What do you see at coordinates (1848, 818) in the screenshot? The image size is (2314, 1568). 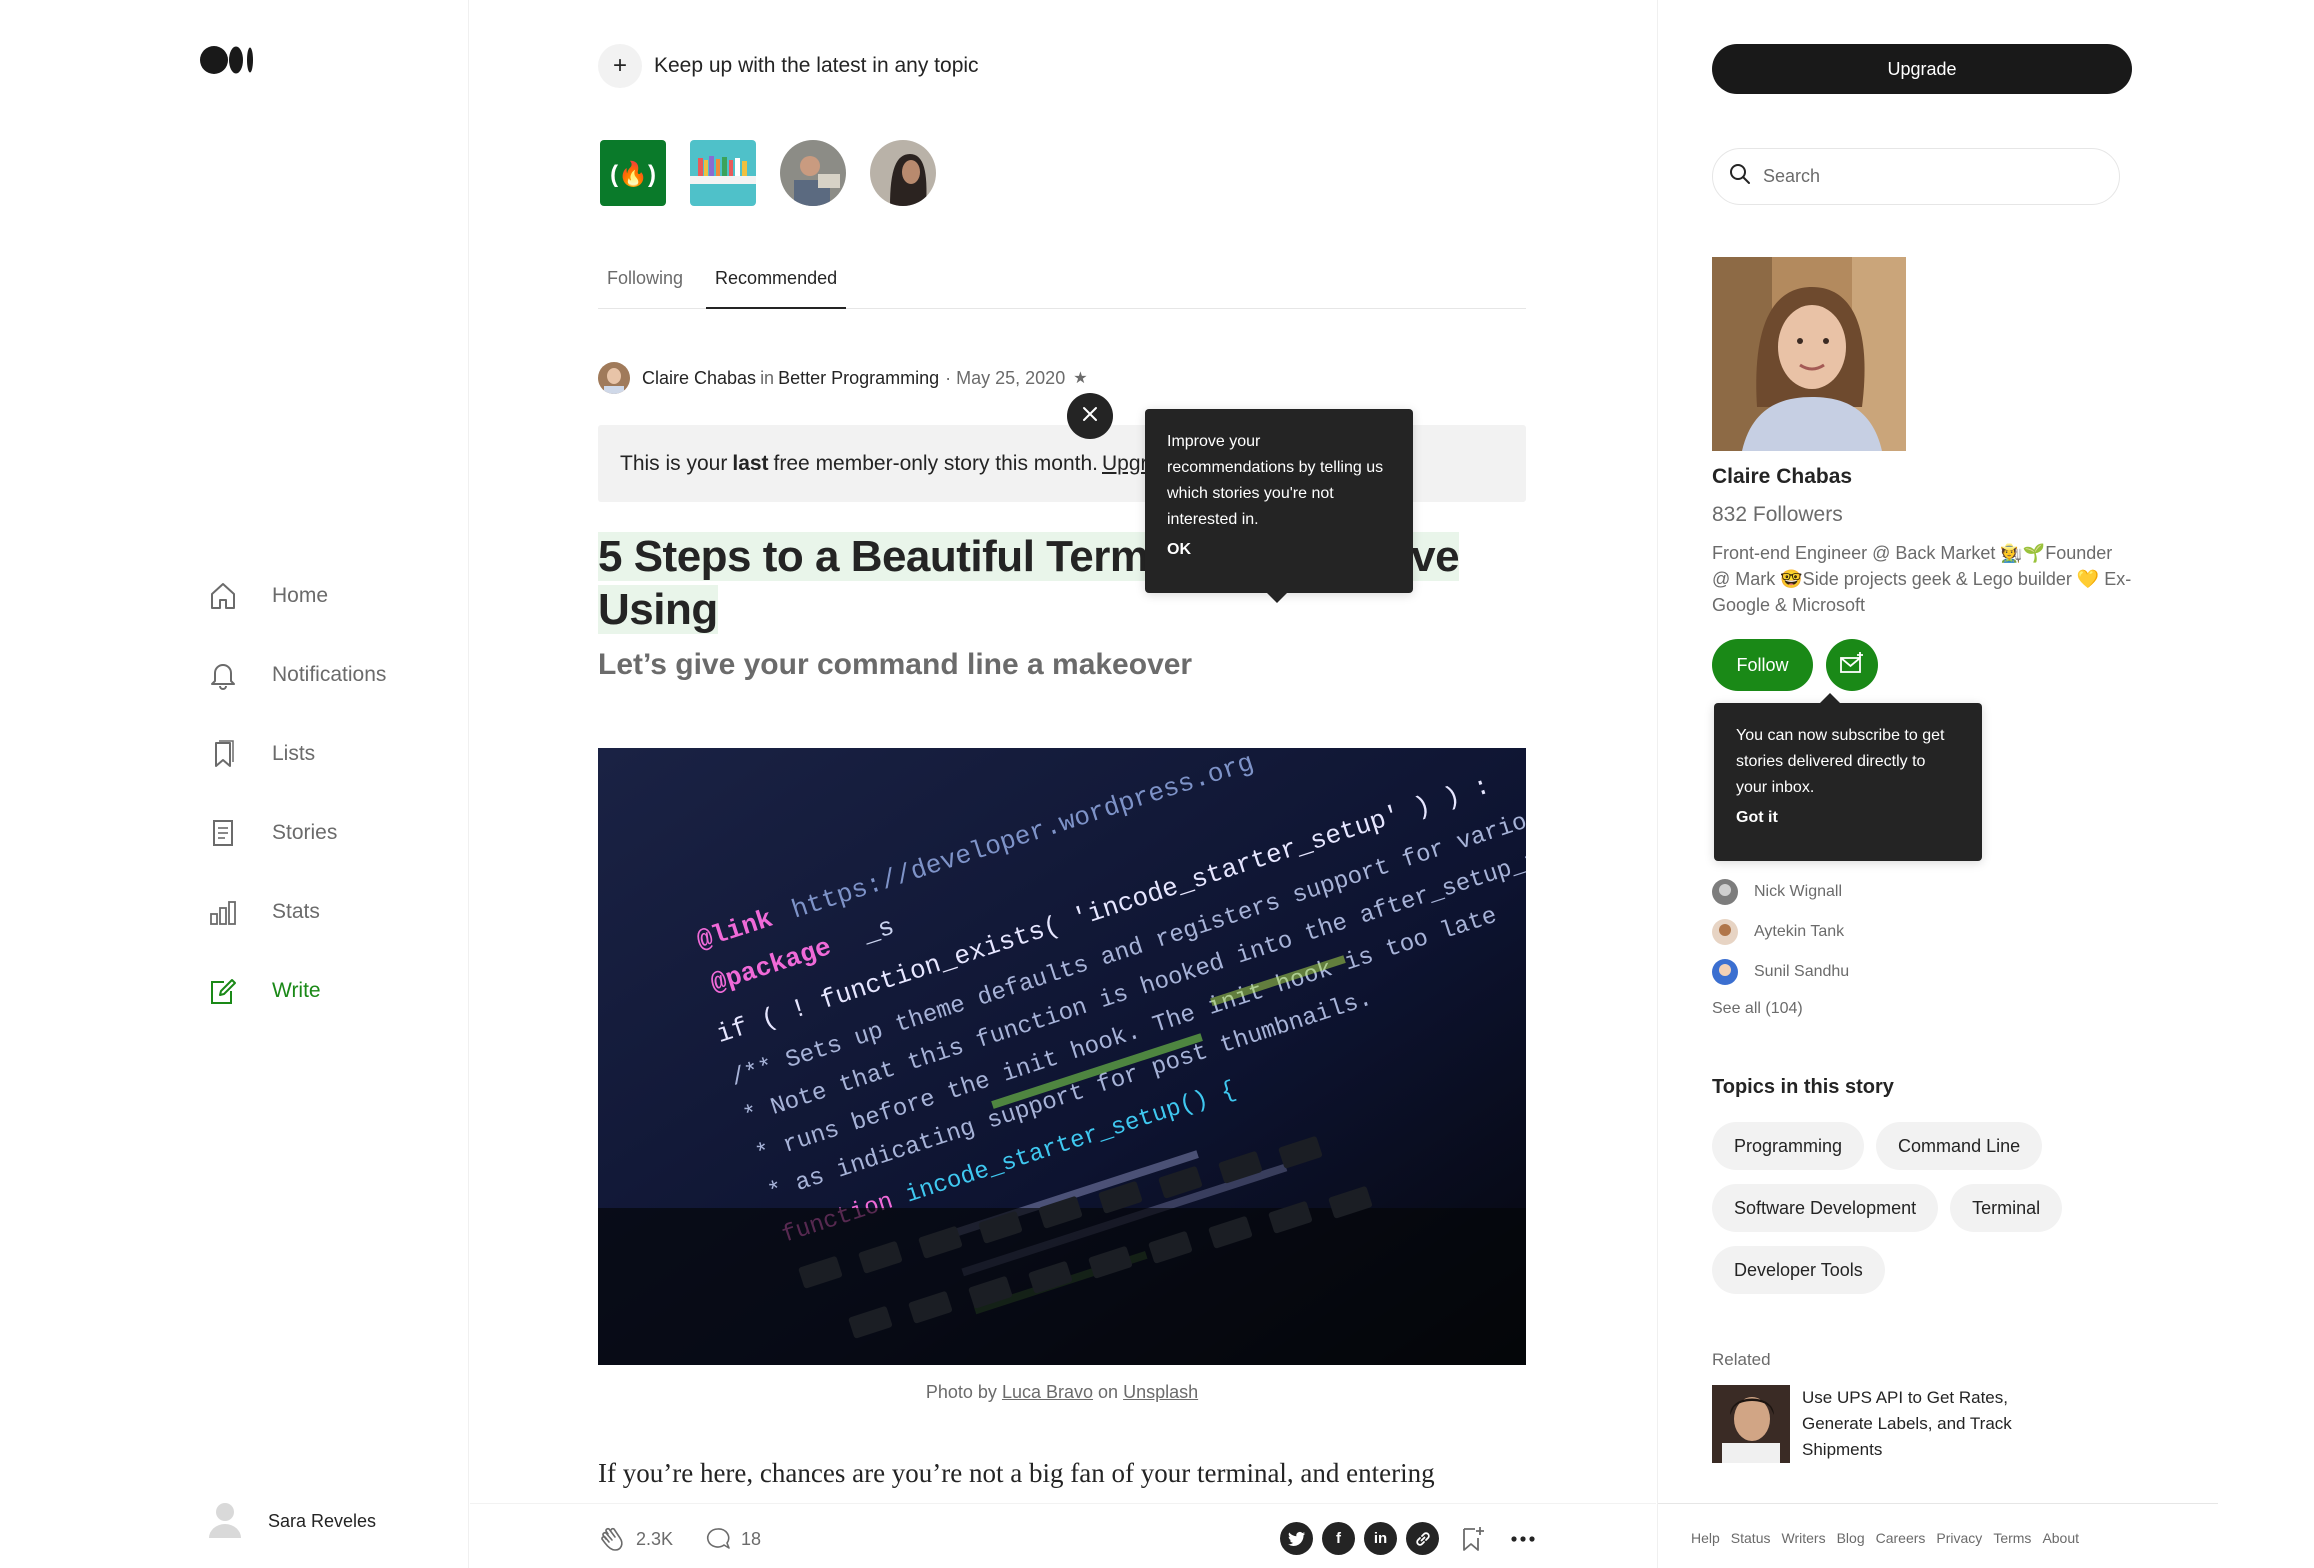 I see `tooltip-got-it-button: Got it` at bounding box center [1848, 818].